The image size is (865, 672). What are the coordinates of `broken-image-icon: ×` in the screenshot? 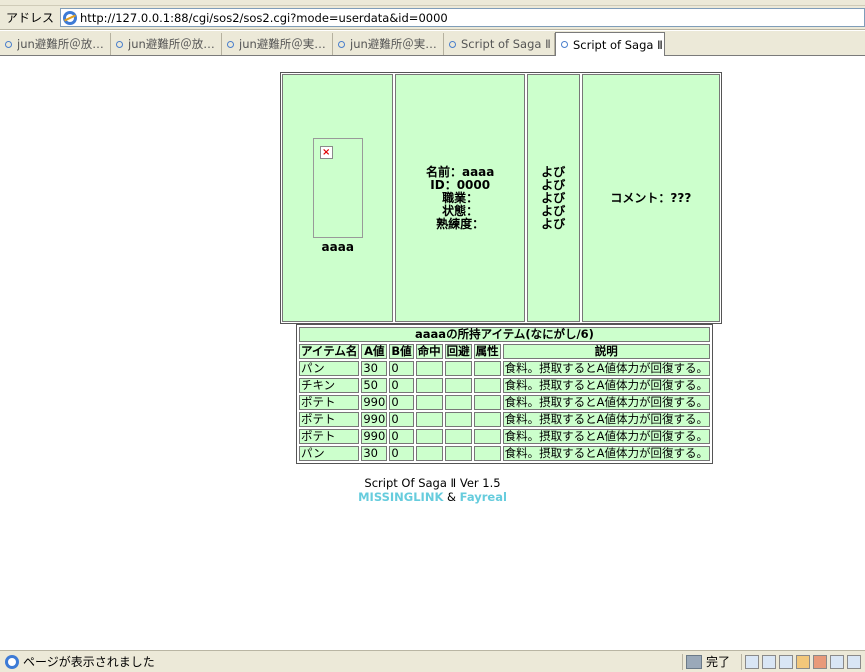 It's located at (326, 152).